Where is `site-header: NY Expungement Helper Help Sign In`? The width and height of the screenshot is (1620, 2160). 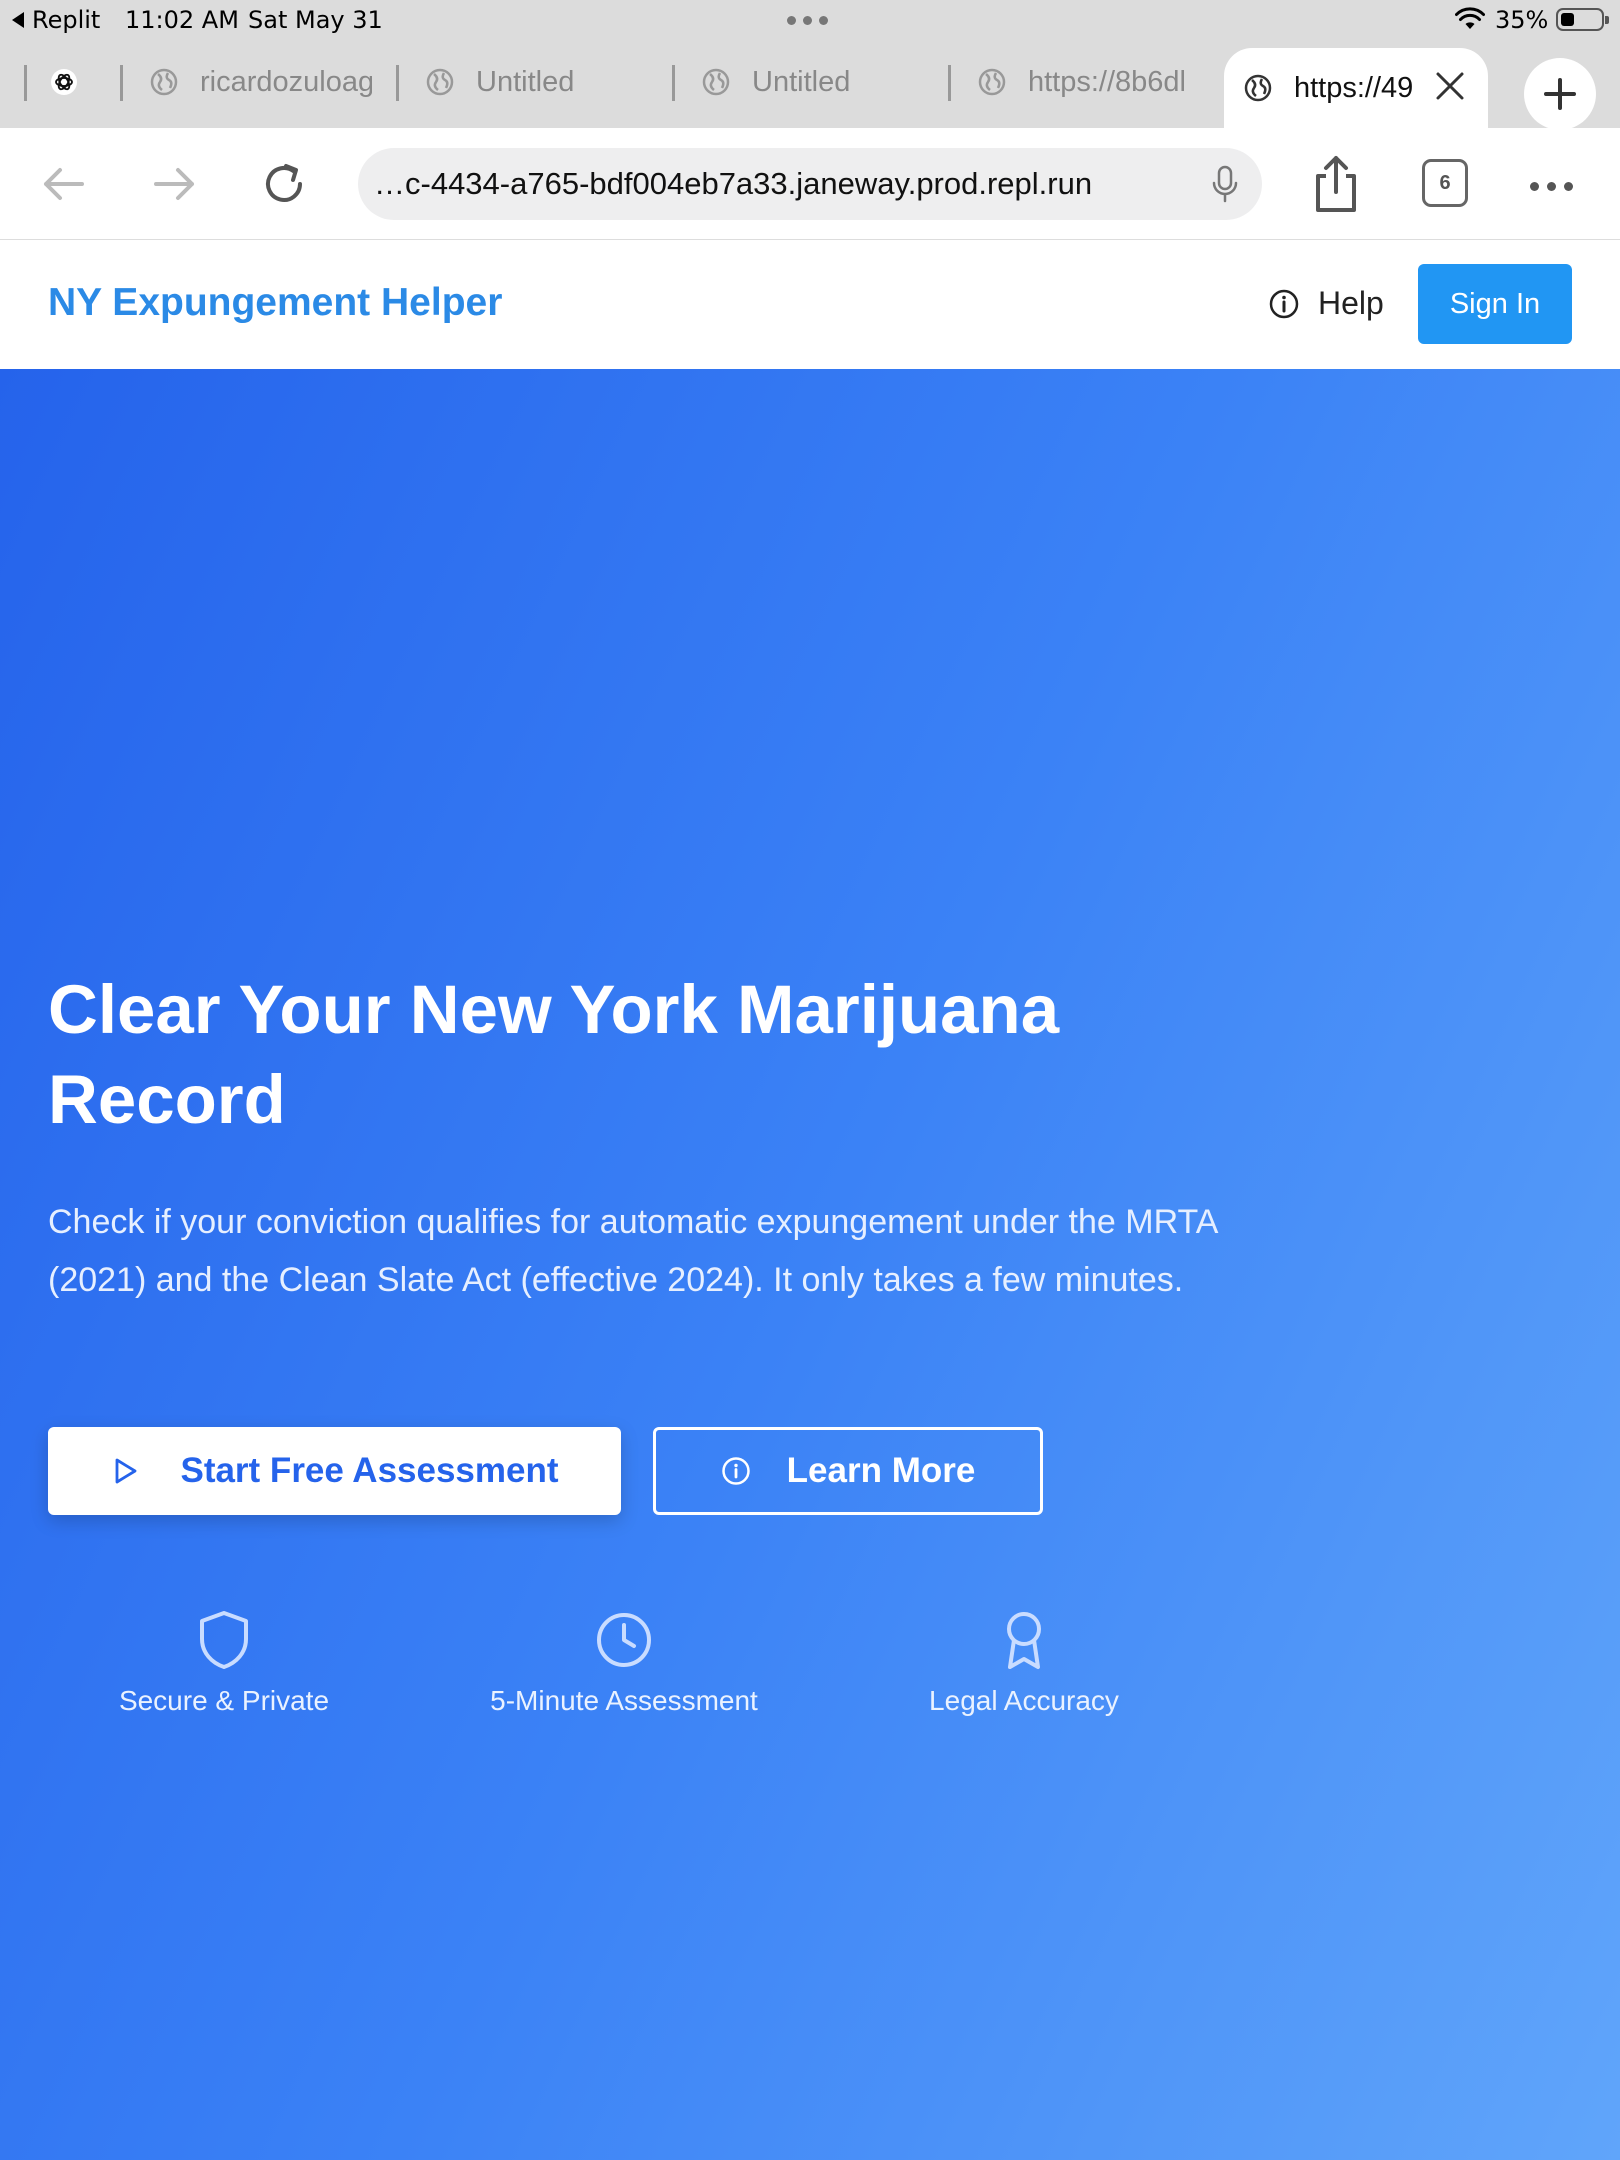
site-header: NY Expungement Helper Help Sign In is located at coordinates (810, 305).